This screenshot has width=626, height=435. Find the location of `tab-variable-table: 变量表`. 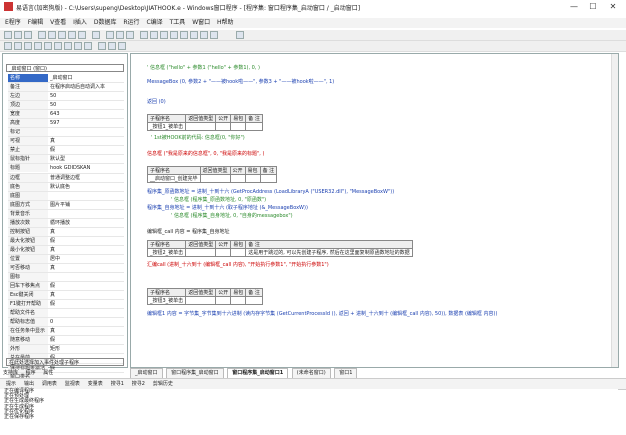

tab-variable-table: 变量表 is located at coordinates (95, 384).